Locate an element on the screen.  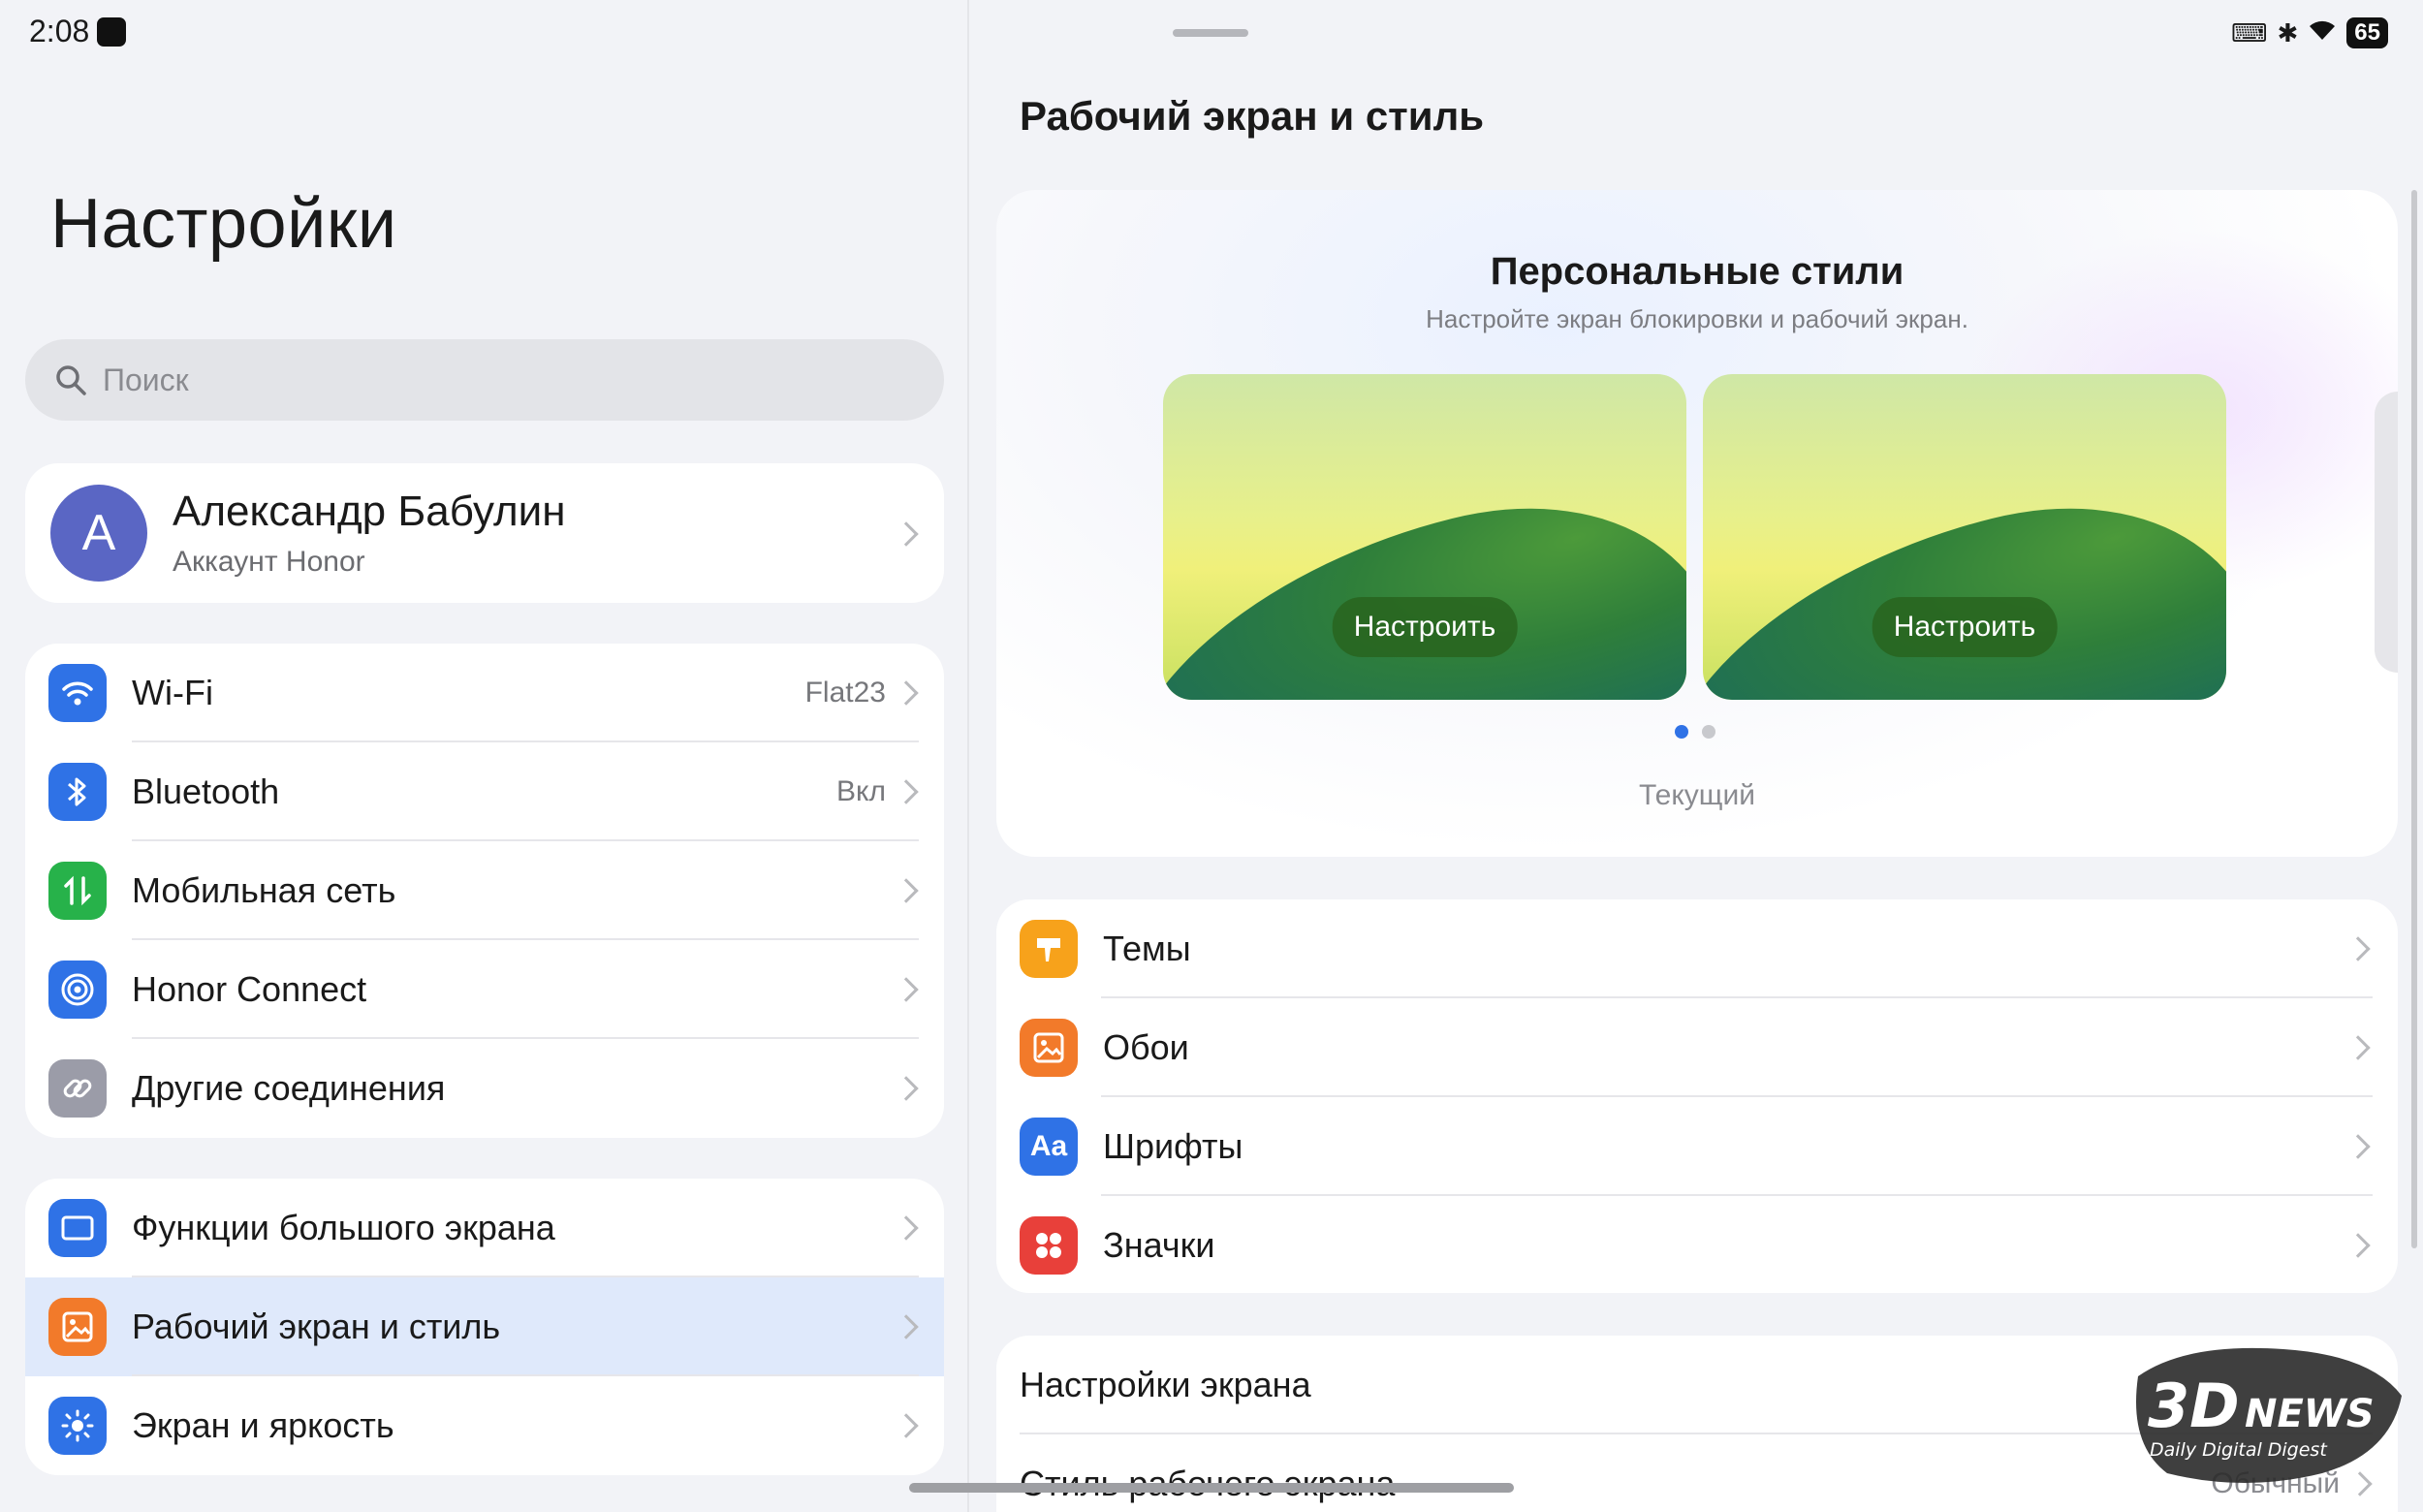
search-input is located at coordinates (500, 380).